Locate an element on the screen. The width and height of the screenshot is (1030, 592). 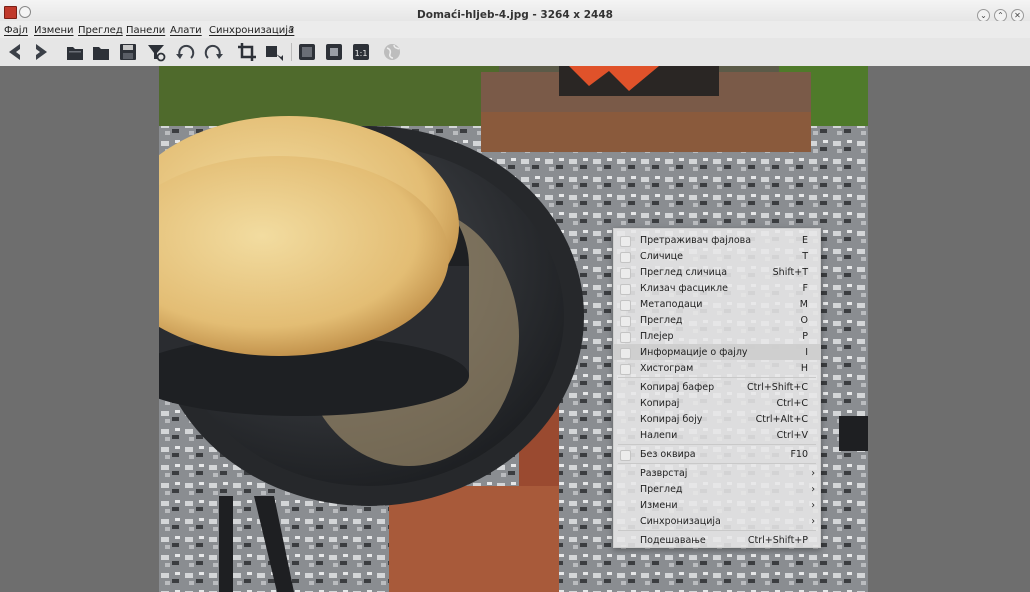
context-menu-item: Измени › is located at coordinates (717, 505).